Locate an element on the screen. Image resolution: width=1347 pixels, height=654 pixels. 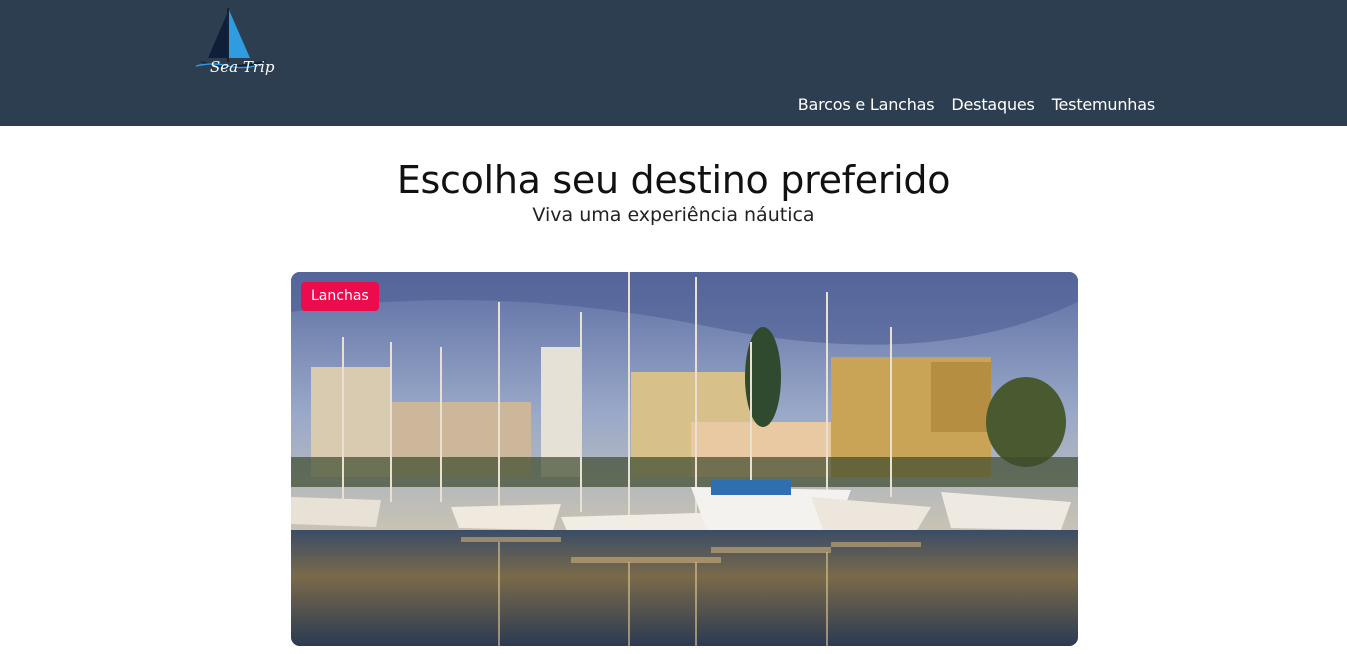
main-nav: Barcos e Lanchas Destaques Testemunhas is located at coordinates (976, 105).